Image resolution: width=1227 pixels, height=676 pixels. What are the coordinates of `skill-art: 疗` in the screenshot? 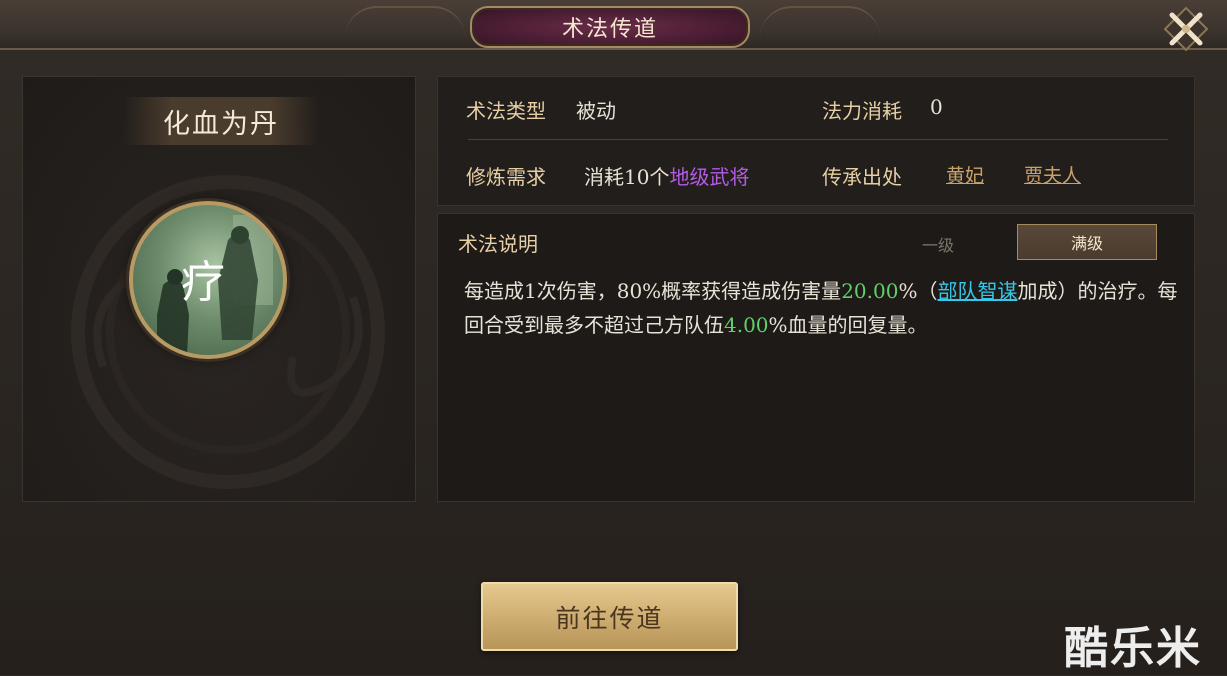 It's located at (215, 285).